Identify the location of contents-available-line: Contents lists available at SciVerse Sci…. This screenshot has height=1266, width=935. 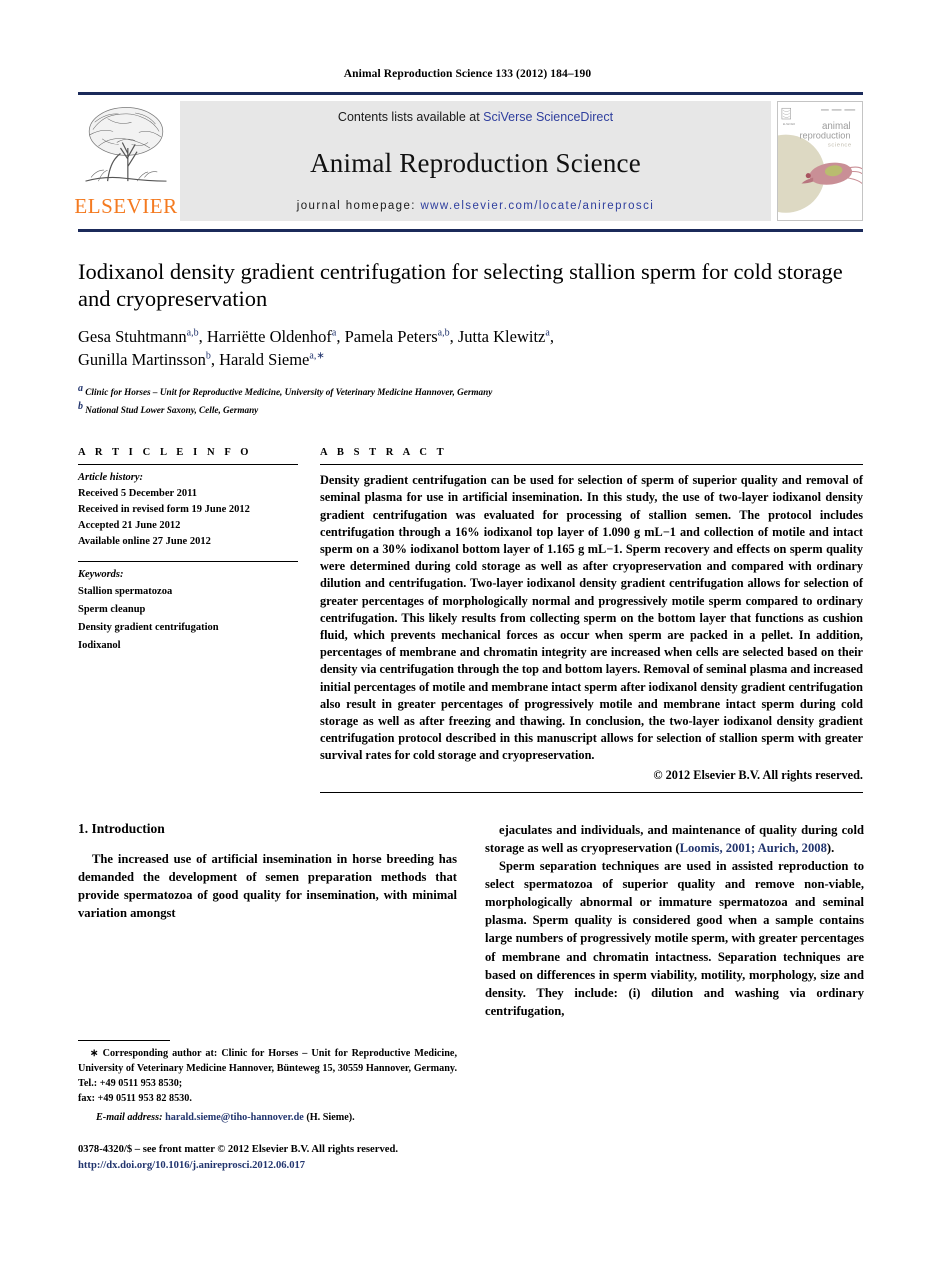
(475, 117).